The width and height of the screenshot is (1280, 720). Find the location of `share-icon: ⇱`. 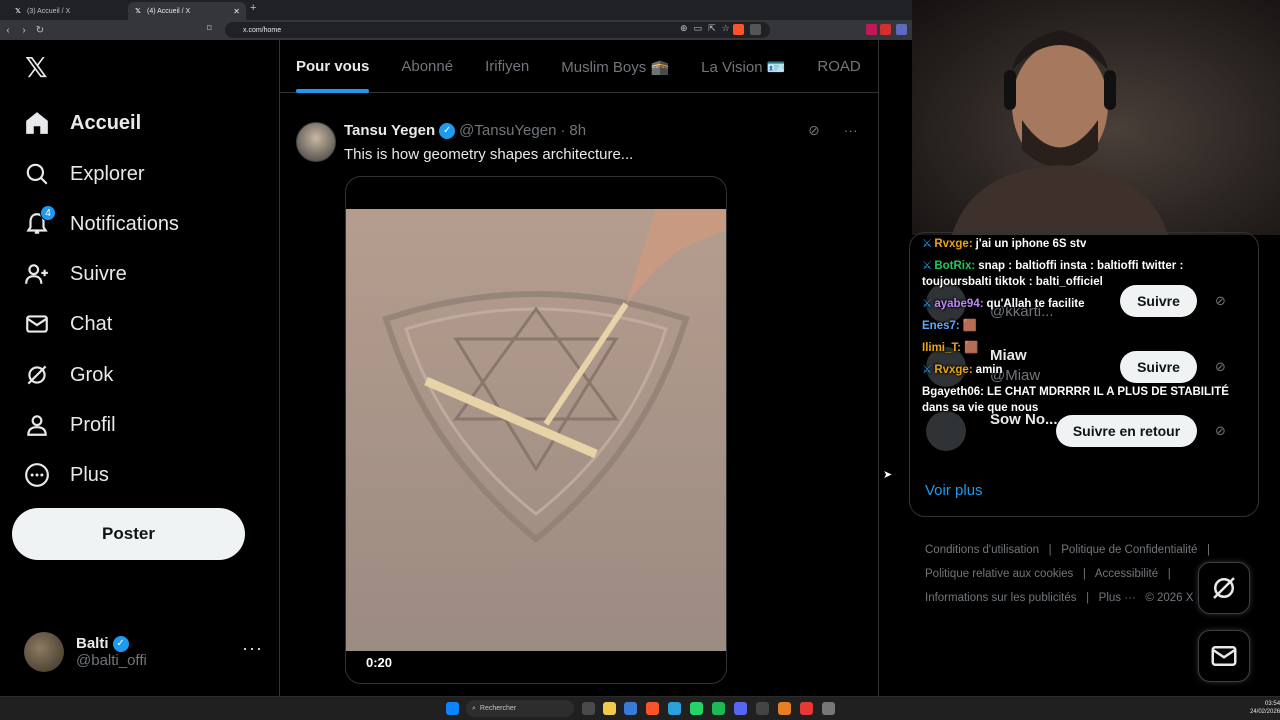

share-icon: ⇱ is located at coordinates (712, 28).